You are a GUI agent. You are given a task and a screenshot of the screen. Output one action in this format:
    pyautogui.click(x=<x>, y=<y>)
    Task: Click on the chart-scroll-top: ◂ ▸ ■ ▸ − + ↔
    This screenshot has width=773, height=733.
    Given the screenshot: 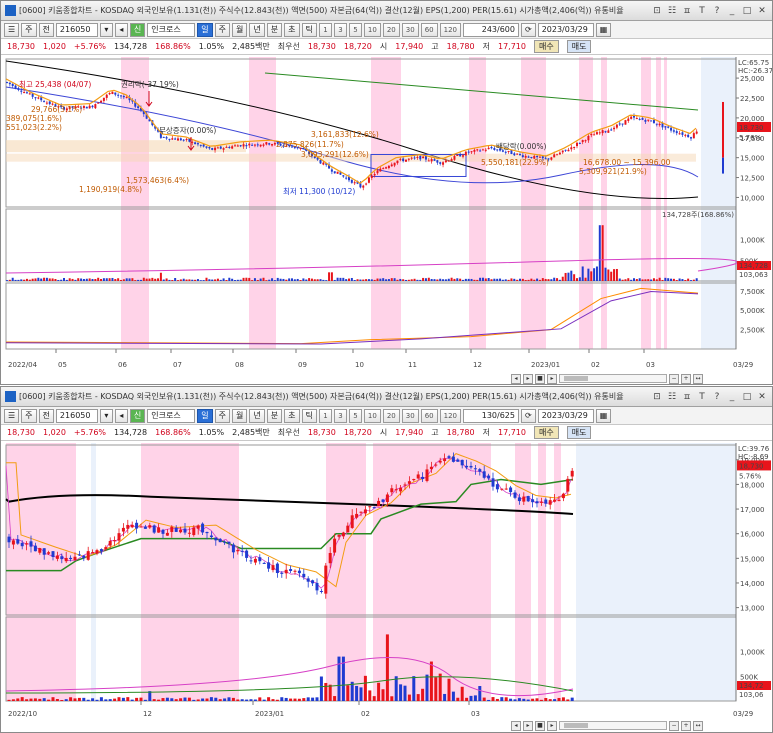 What is the action you would take?
    pyautogui.click(x=607, y=378)
    